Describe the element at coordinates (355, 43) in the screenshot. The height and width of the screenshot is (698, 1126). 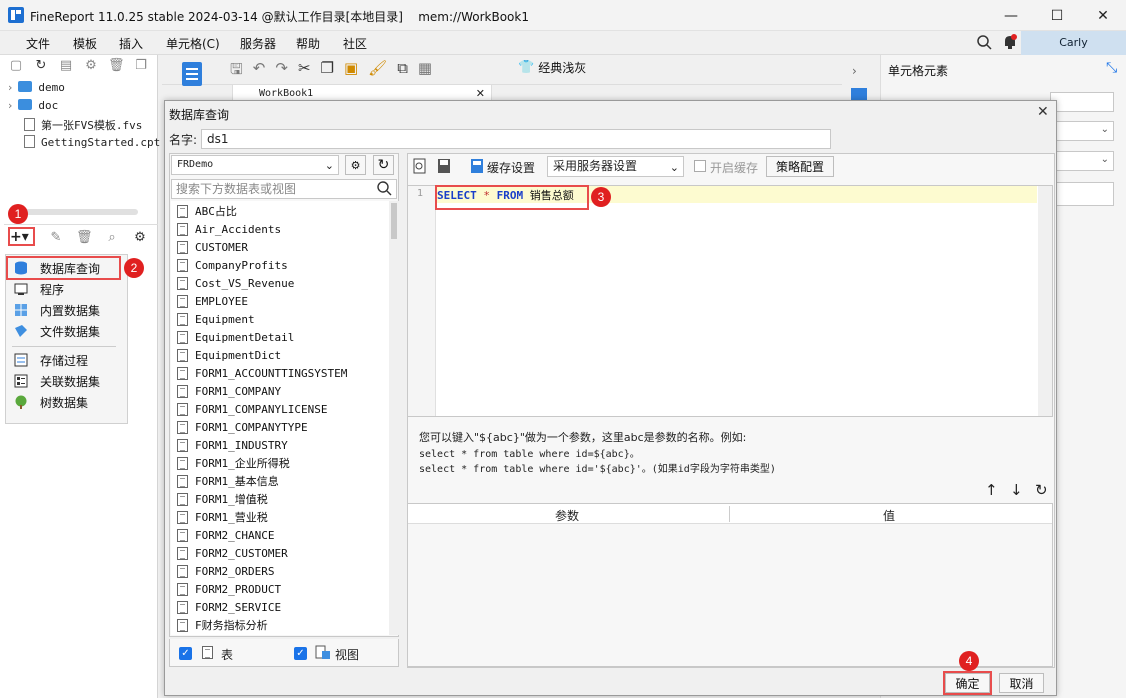
I see `menu-community: 社区` at that location.